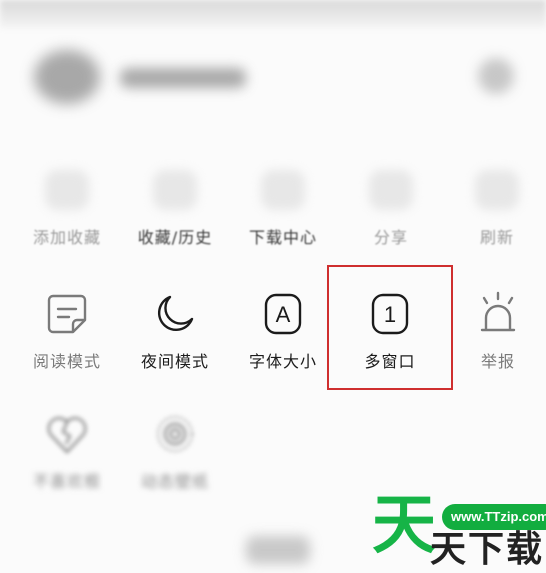  Describe the element at coordinates (273, 75) in the screenshot. I see `account-row` at that location.